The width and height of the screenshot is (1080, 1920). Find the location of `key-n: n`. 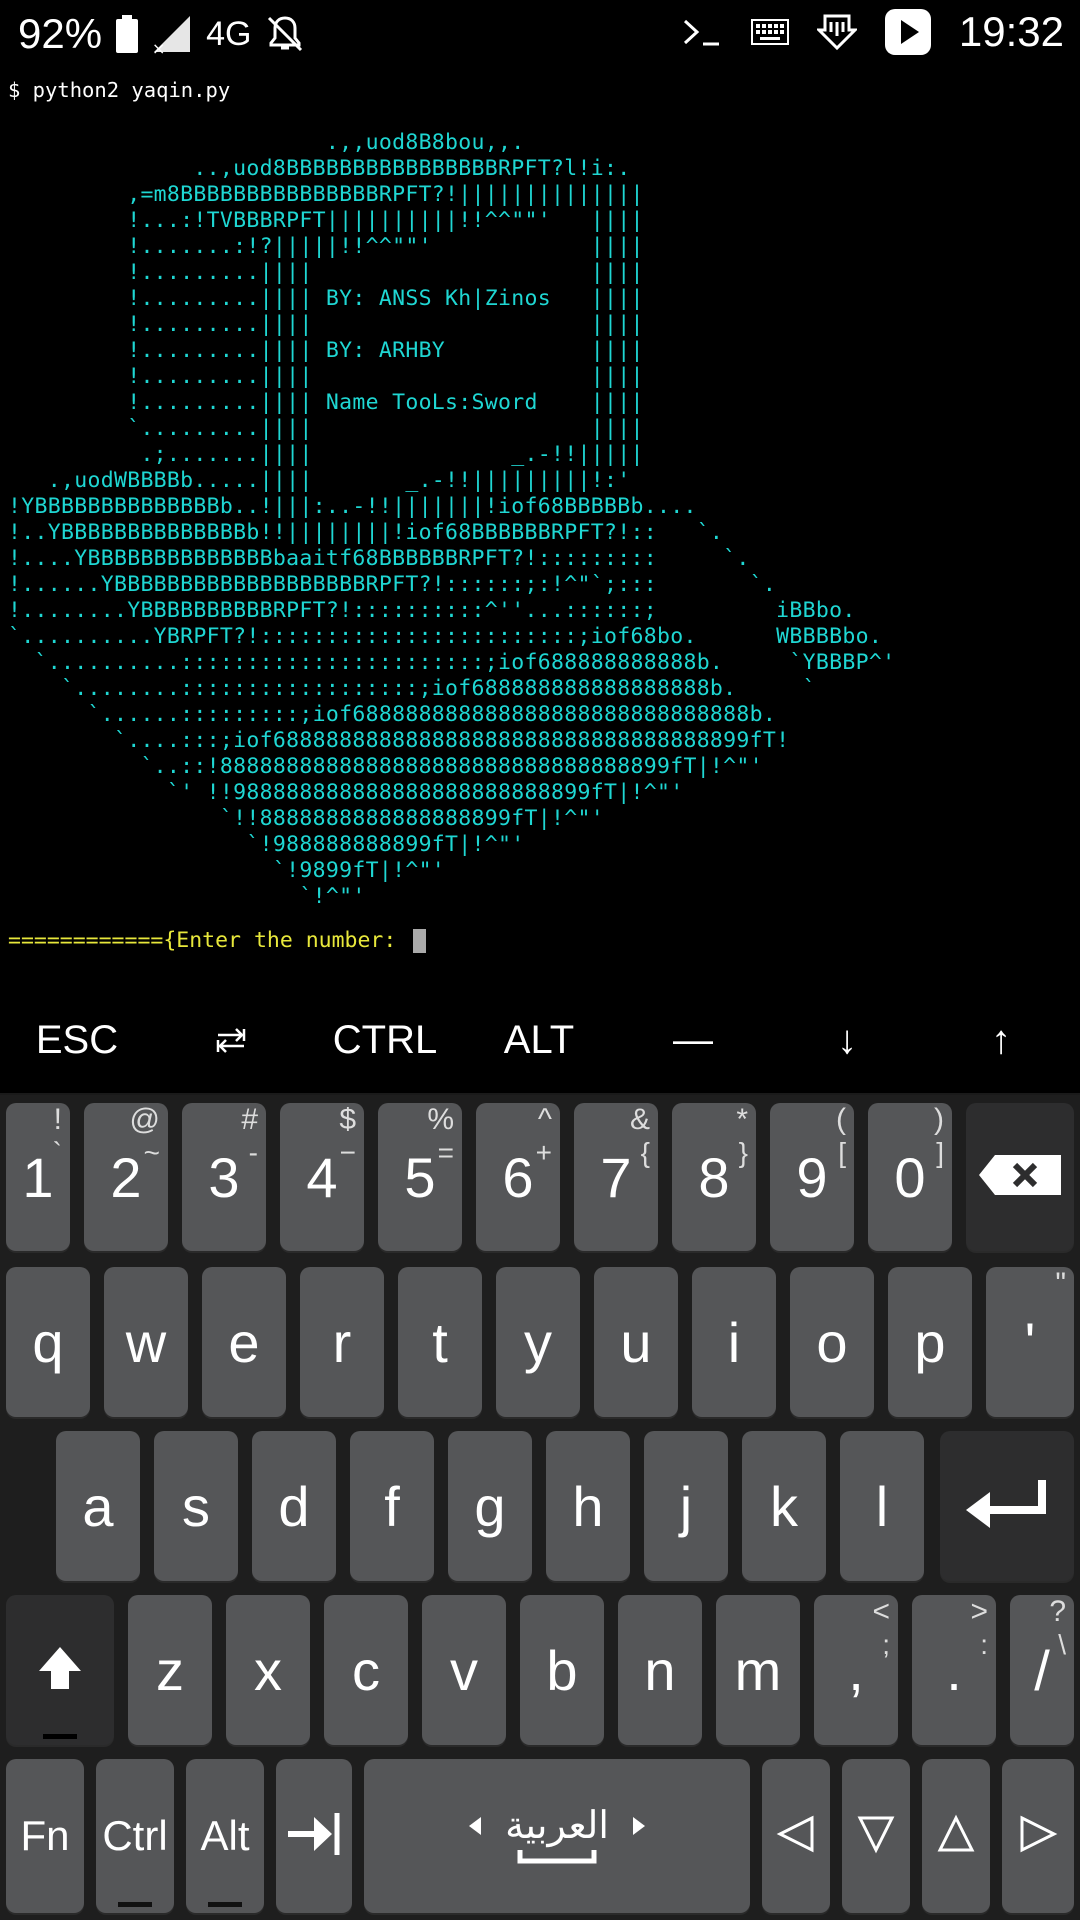

key-n: n is located at coordinates (660, 1670).